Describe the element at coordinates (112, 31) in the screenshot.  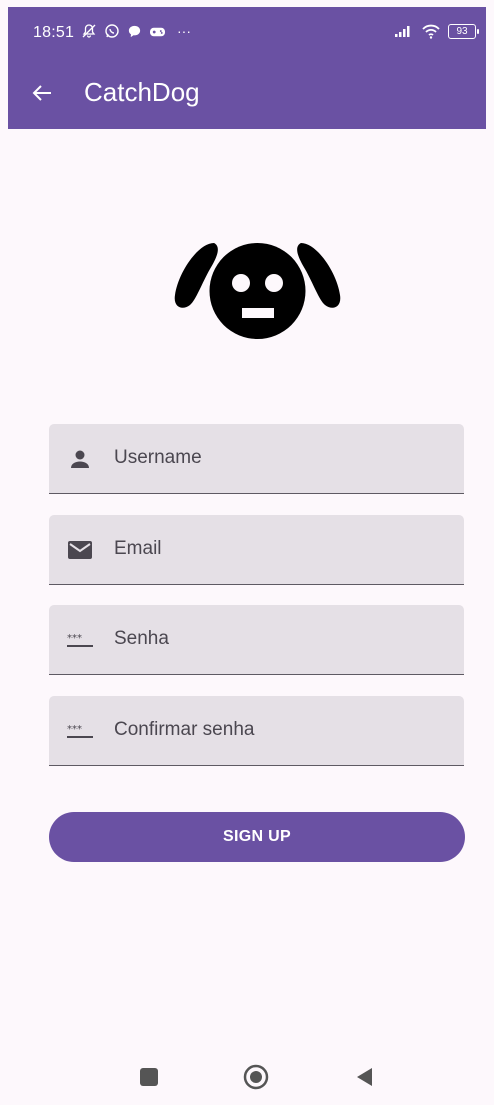
I see `whatsapp-icon` at that location.